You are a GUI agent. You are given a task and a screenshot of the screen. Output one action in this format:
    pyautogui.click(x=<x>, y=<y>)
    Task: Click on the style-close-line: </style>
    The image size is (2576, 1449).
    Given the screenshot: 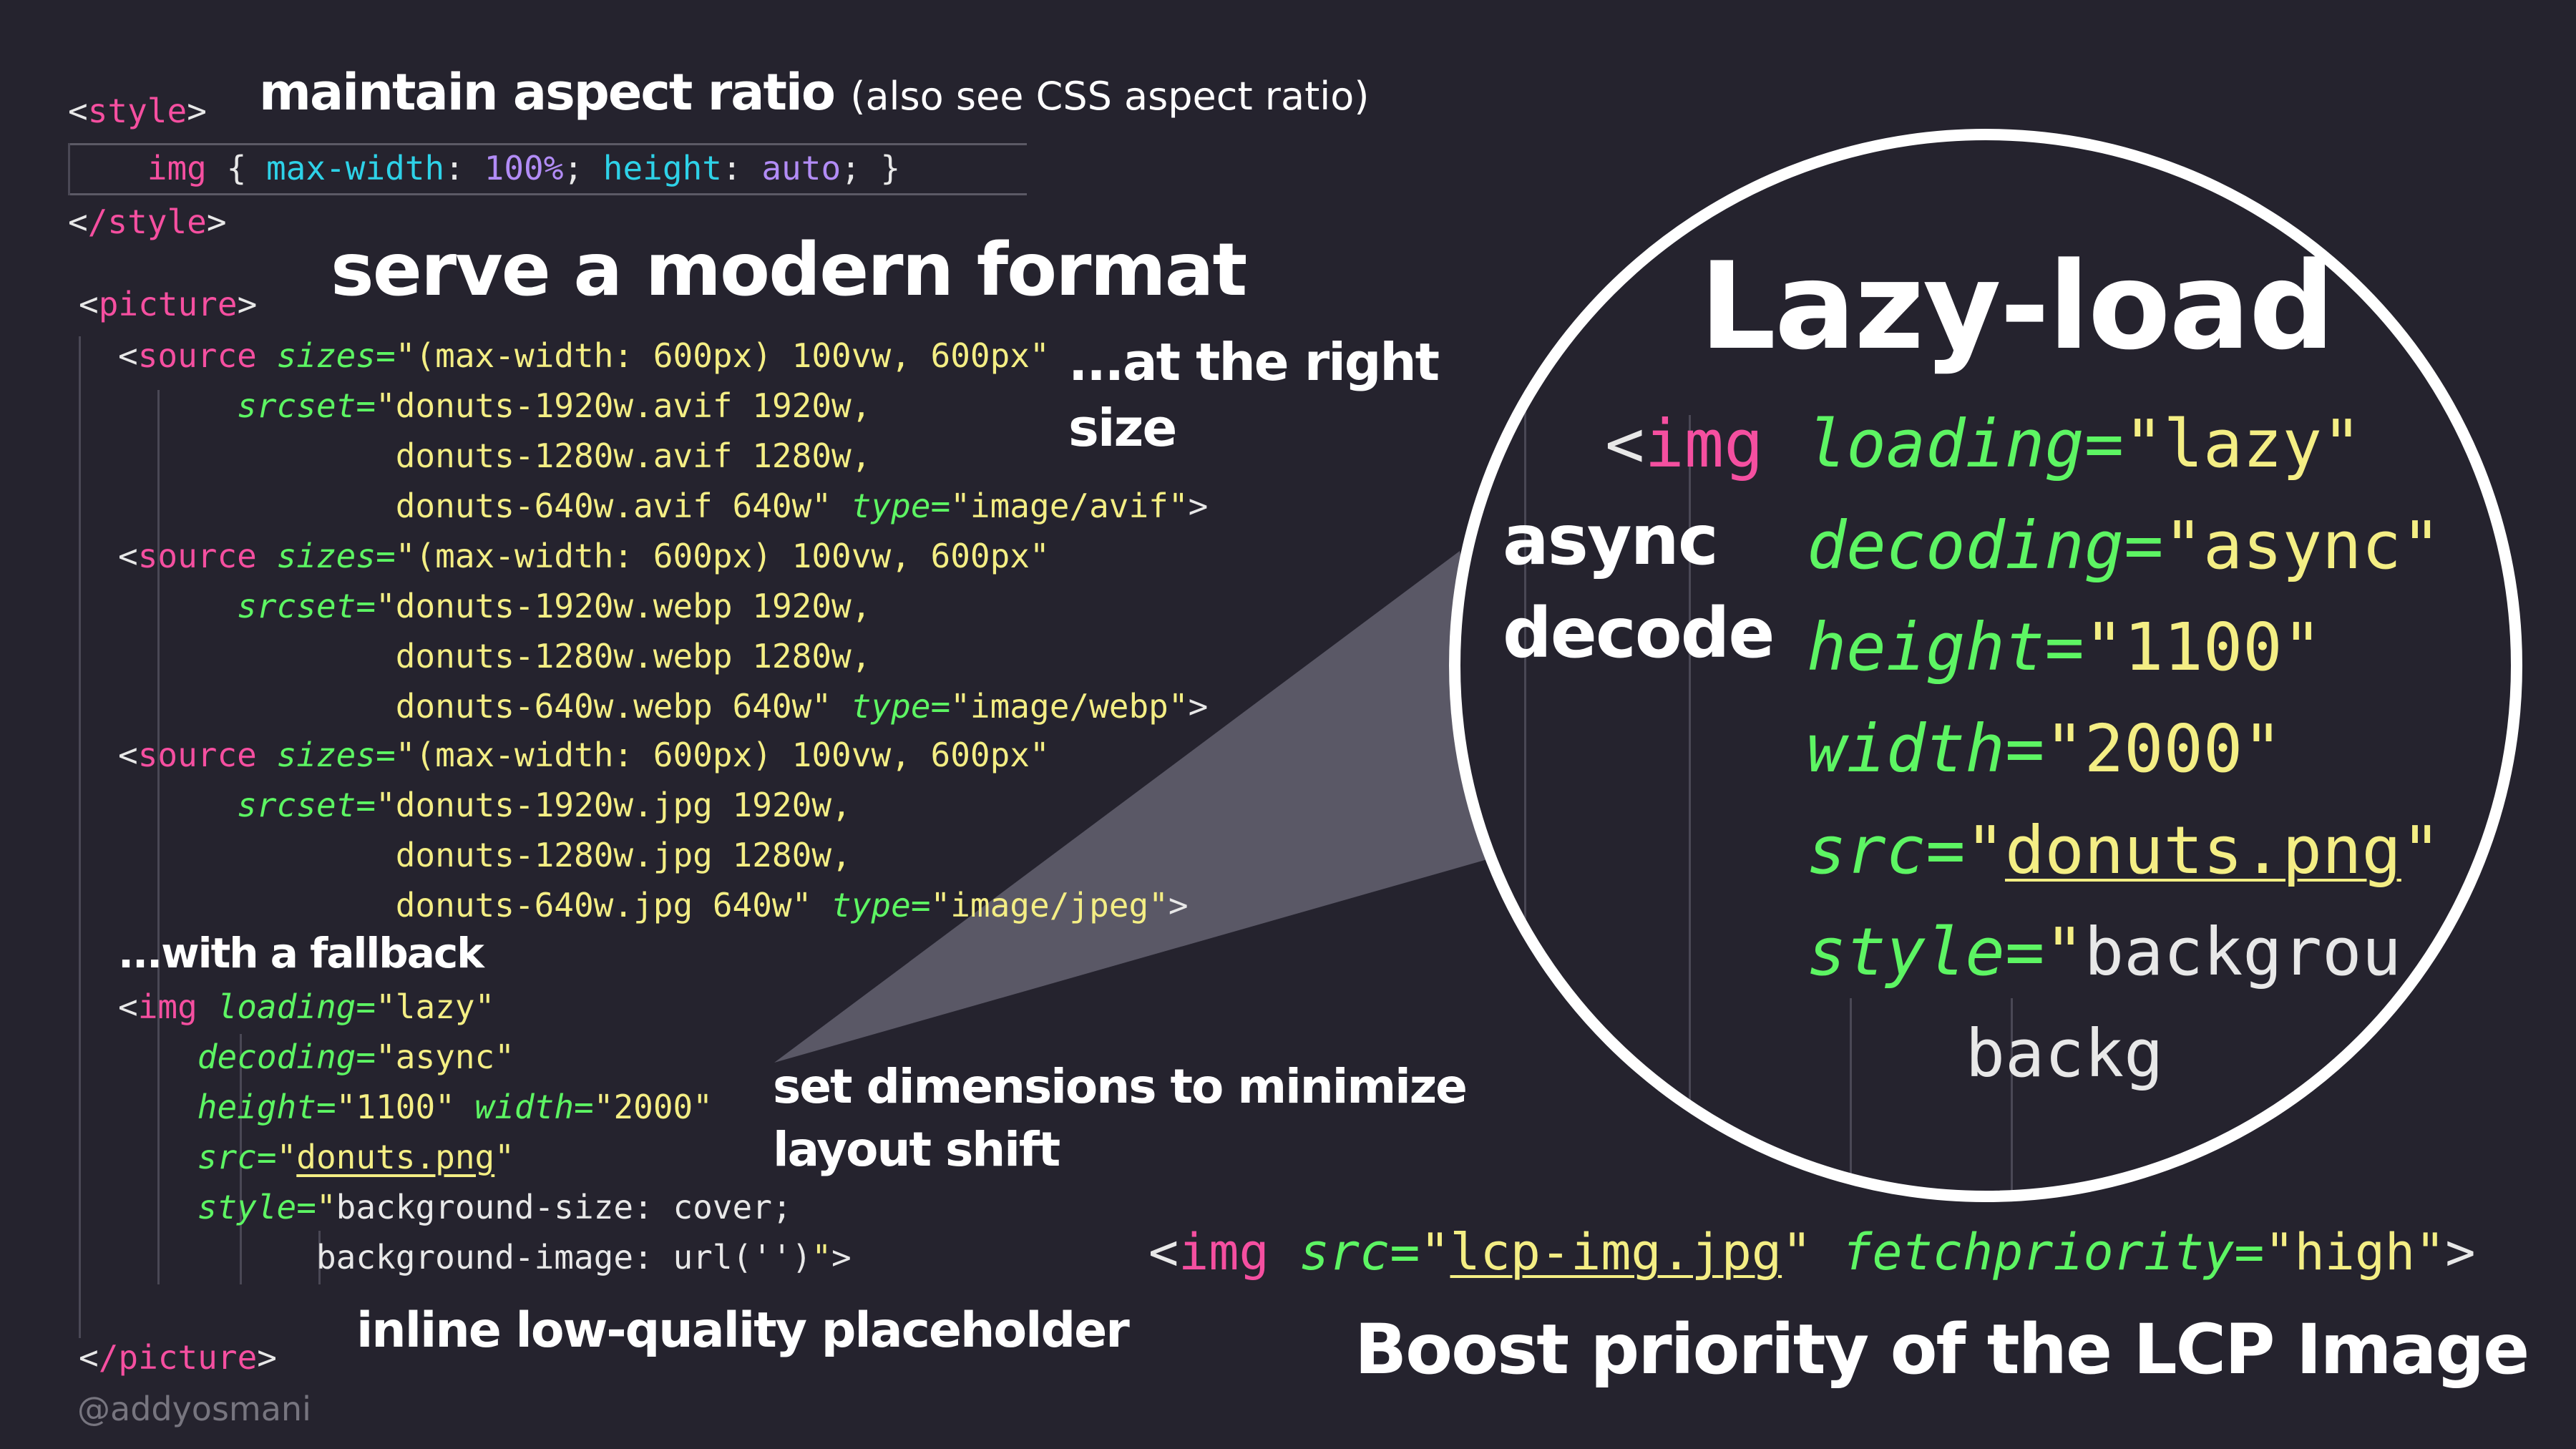 What is the action you would take?
    pyautogui.click(x=147, y=222)
    